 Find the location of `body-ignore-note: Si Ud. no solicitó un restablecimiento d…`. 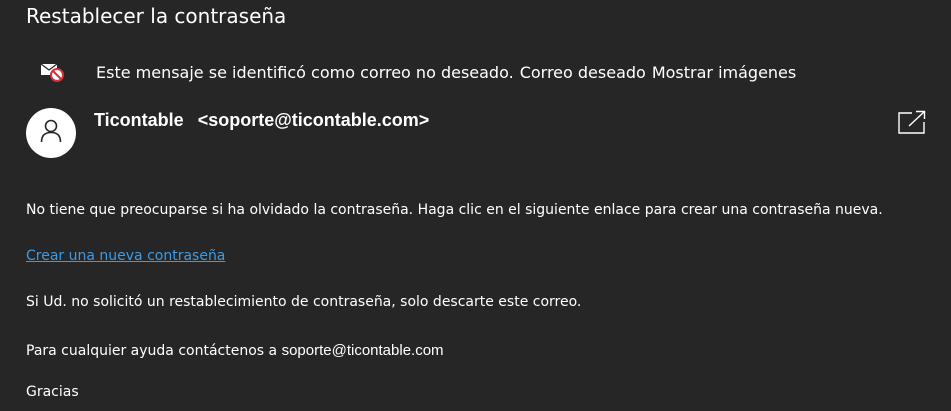

body-ignore-note: Si Ud. no solicitó un restablecimiento d… is located at coordinates (304, 302).